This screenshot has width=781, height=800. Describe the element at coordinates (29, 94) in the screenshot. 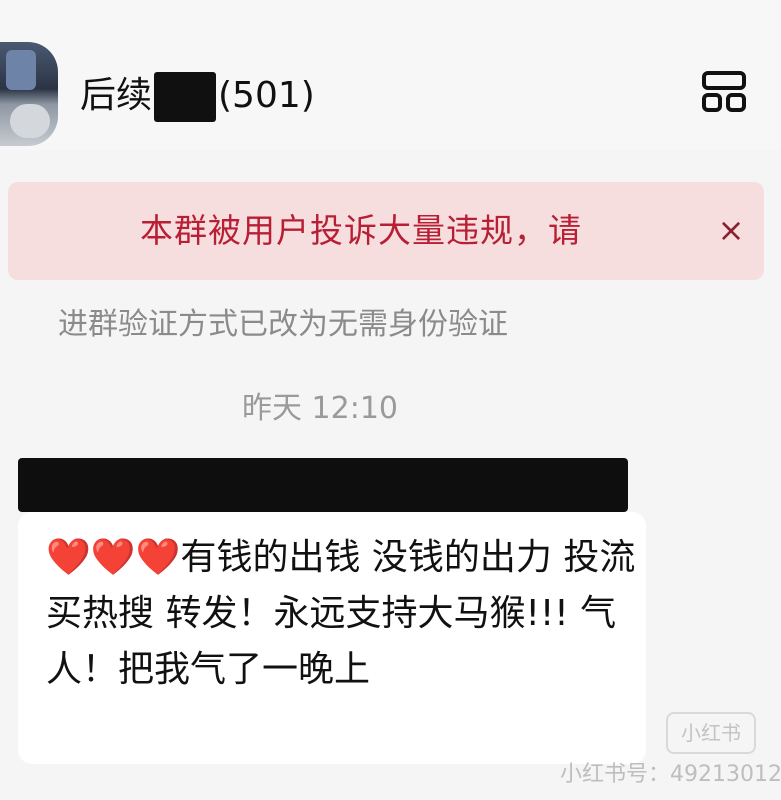

I see `group-avatar` at that location.